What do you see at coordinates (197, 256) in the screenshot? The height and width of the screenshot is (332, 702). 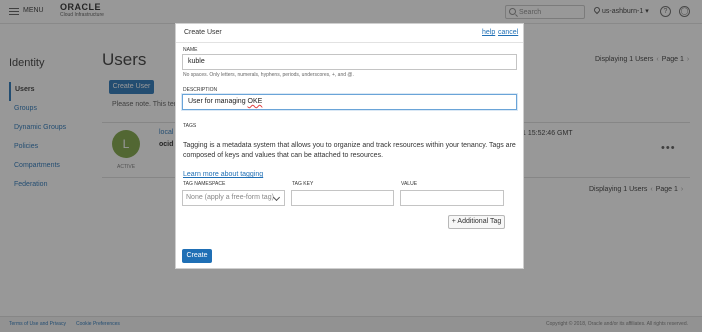 I see `create-button: Create` at bounding box center [197, 256].